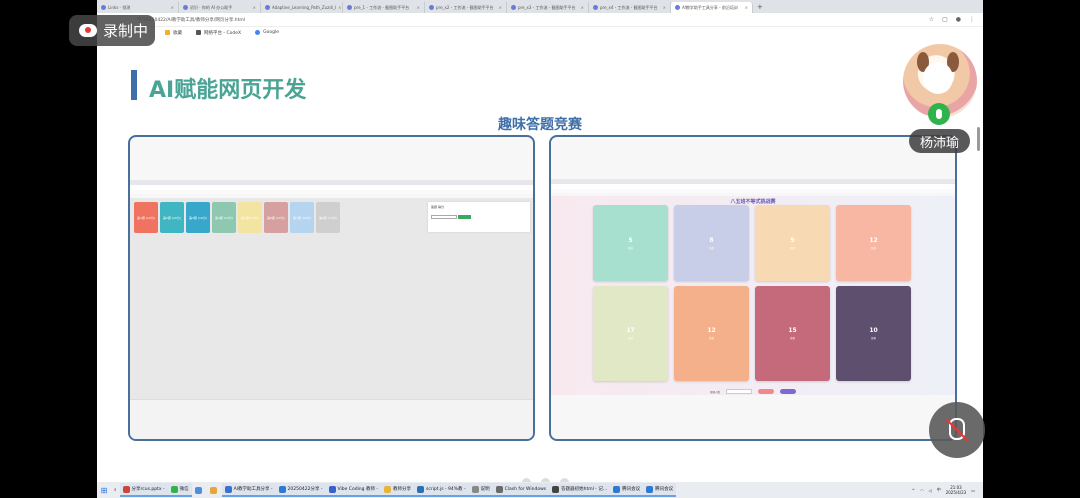 This screenshot has width=1080, height=498. I want to click on new-tab-button: +, so click(760, 7).